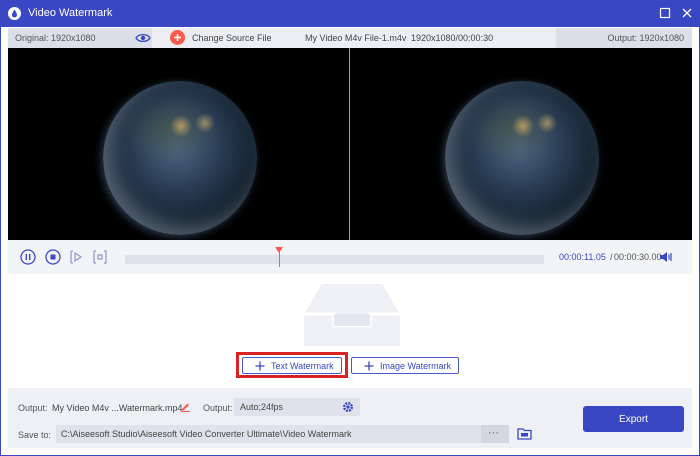 The width and height of the screenshot is (700, 456). What do you see at coordinates (218, 408) in the screenshot?
I see `output-format-label: Output:` at bounding box center [218, 408].